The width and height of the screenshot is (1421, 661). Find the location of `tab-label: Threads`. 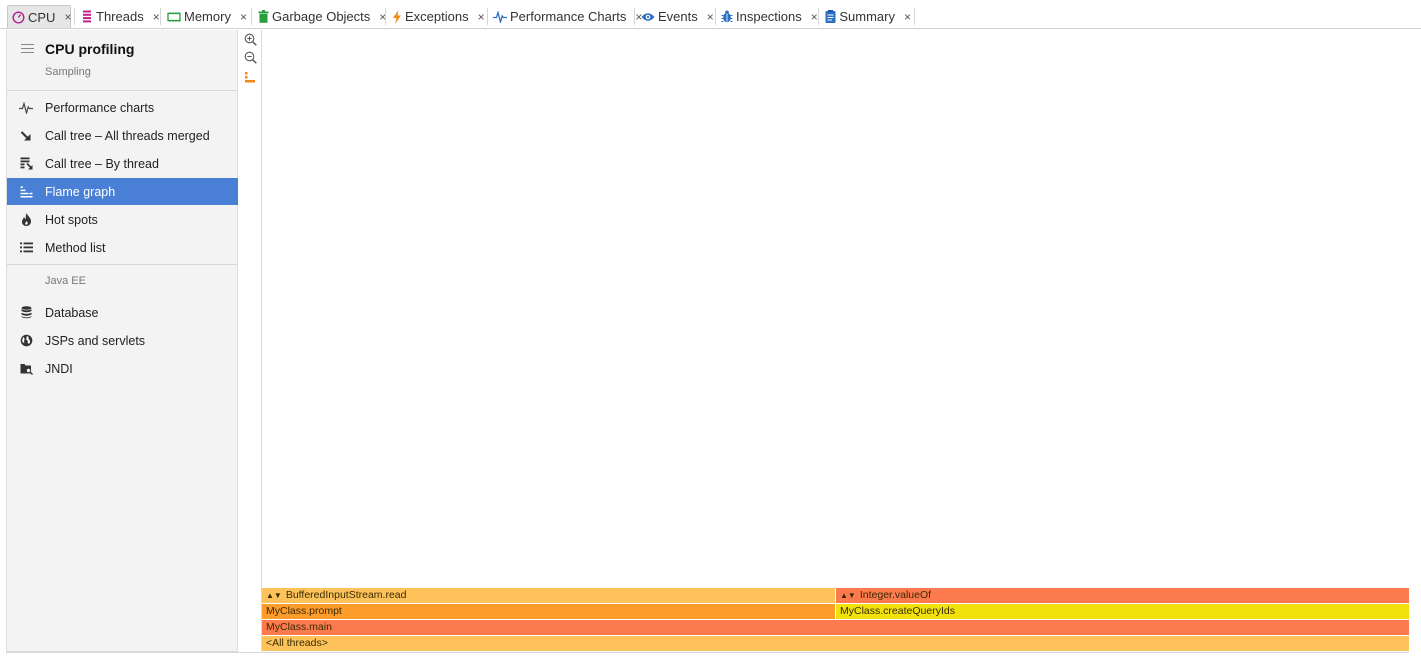

tab-label: Threads is located at coordinates (120, 16).